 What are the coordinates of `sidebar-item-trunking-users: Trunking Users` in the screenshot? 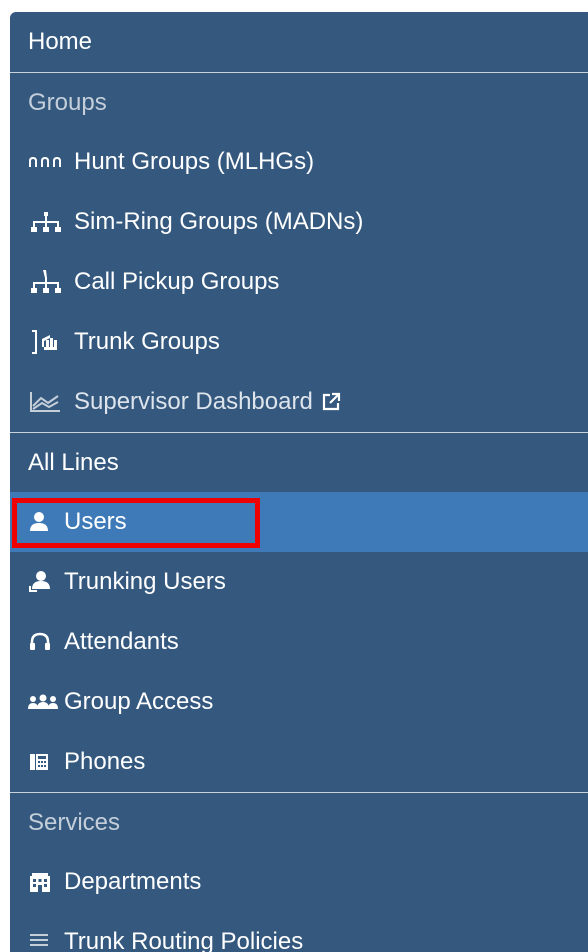 It's located at (299, 582).